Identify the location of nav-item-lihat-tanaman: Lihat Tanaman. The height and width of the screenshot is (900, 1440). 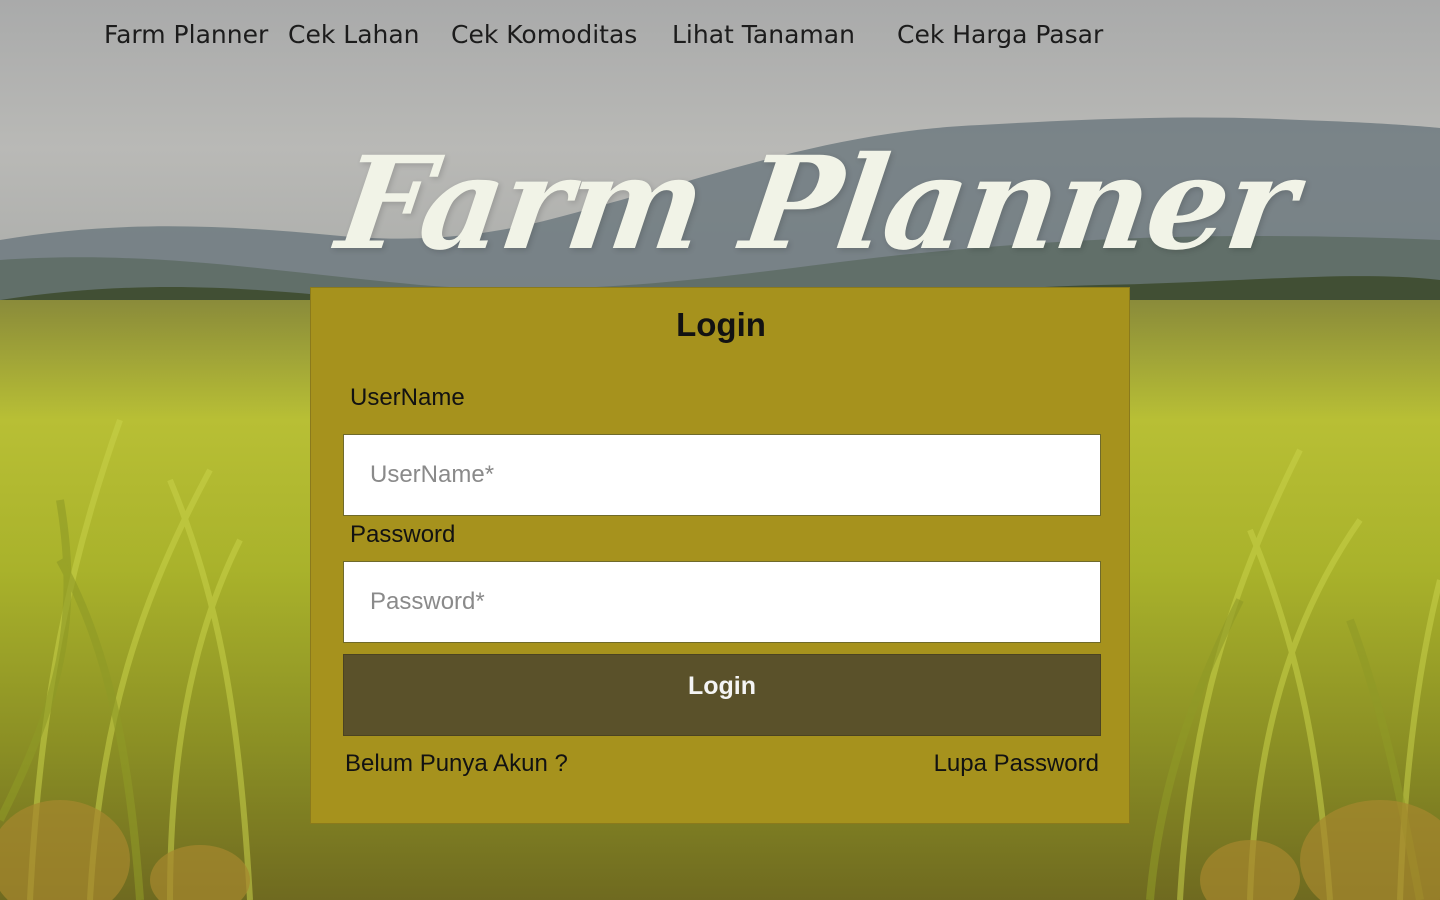
(763, 34).